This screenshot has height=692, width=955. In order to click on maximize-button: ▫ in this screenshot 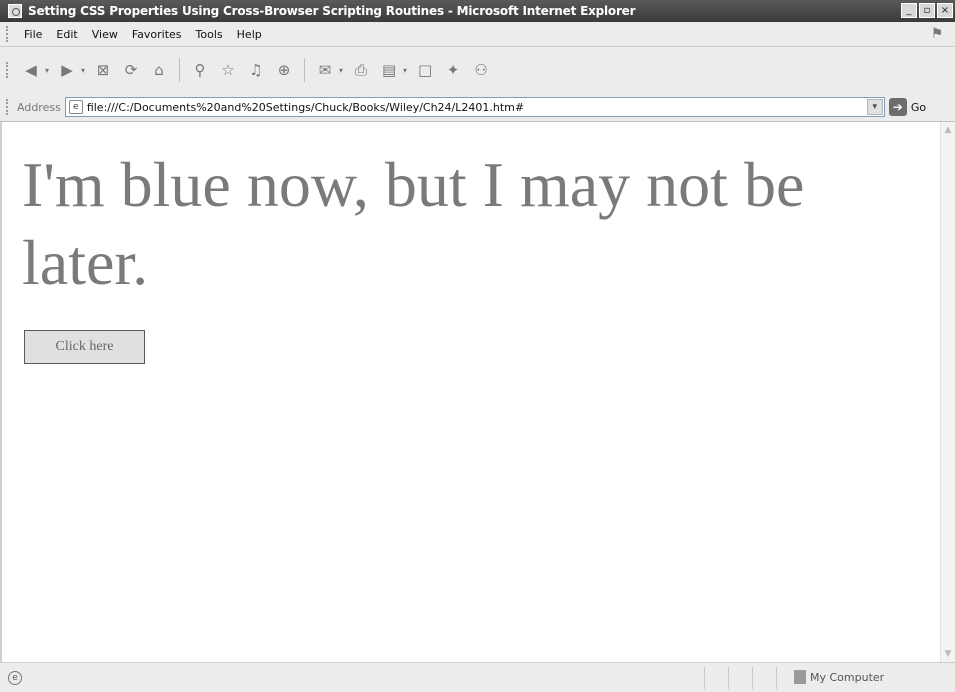, I will do `click(927, 10)`.